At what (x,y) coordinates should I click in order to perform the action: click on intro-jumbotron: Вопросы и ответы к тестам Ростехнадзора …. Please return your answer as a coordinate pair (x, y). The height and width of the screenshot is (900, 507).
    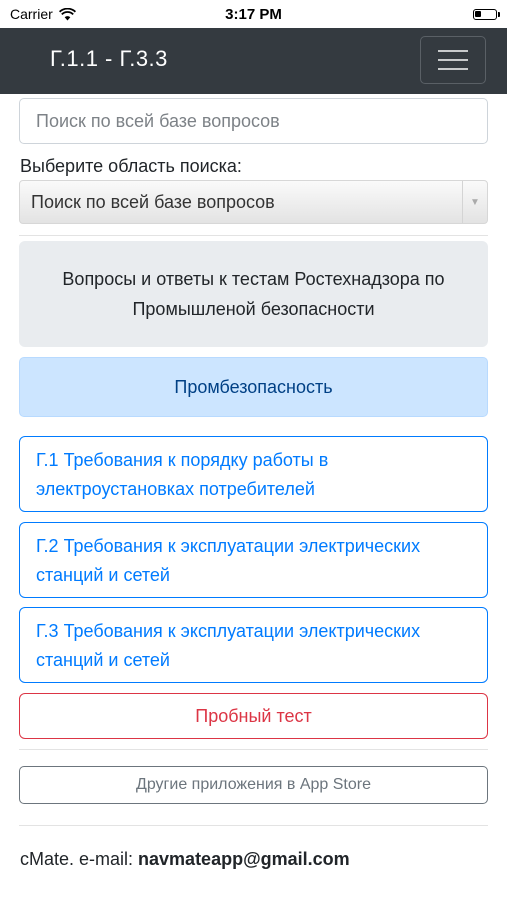
    Looking at the image, I should click on (253, 294).